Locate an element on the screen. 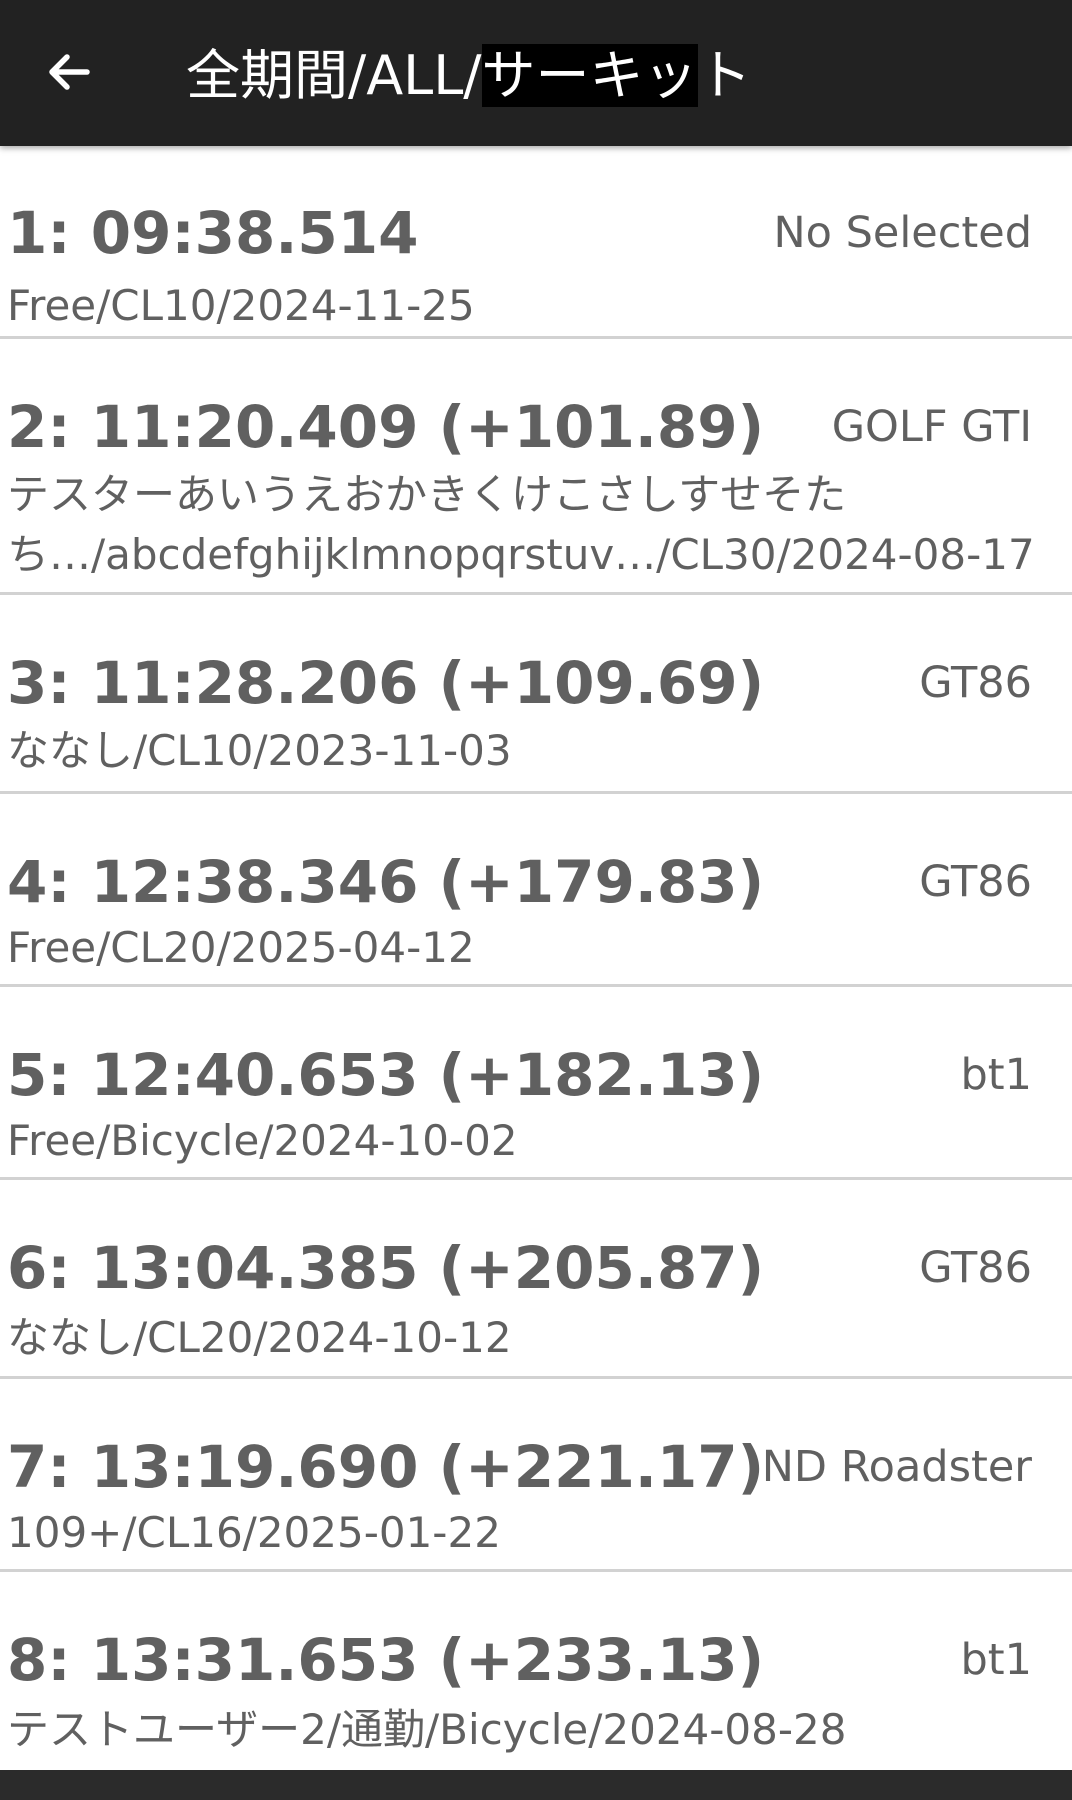 The width and height of the screenshot is (1072, 1800). lap-time: 6: 13:04.385 (+205.87) is located at coordinates (386, 1268).